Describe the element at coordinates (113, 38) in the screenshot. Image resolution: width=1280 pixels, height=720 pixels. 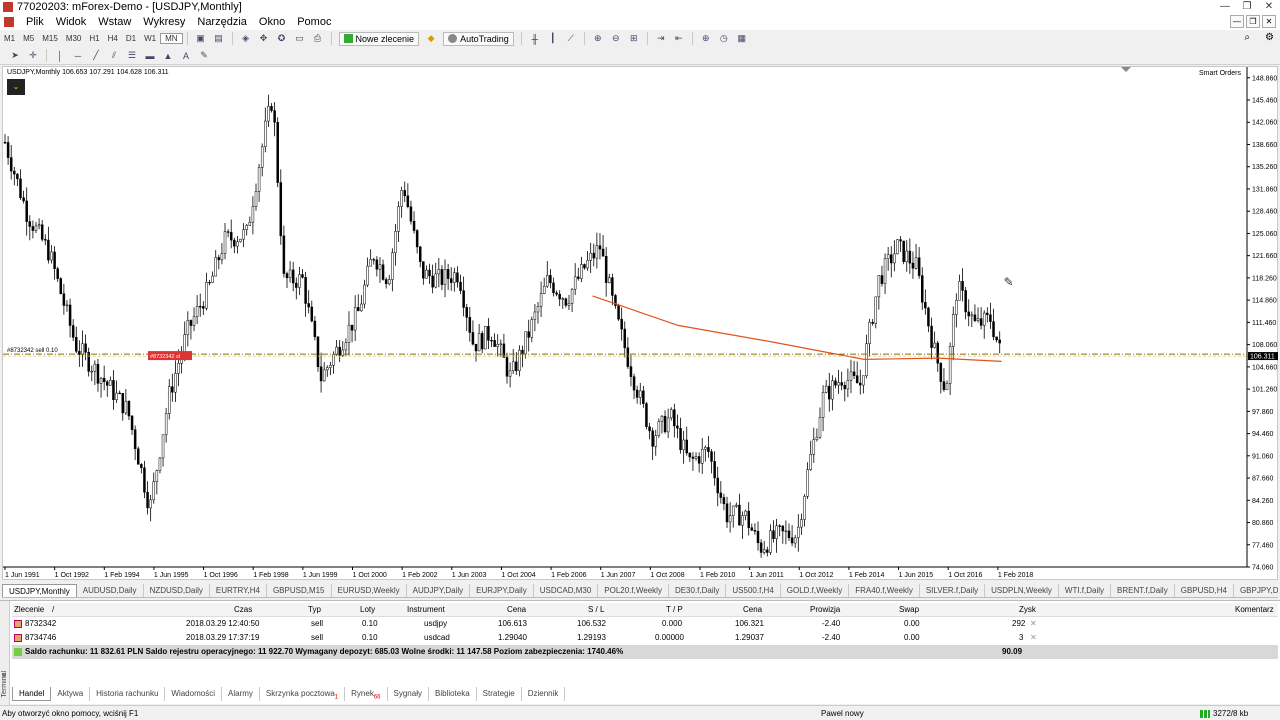
I see `timeframe-h4: H4` at that location.